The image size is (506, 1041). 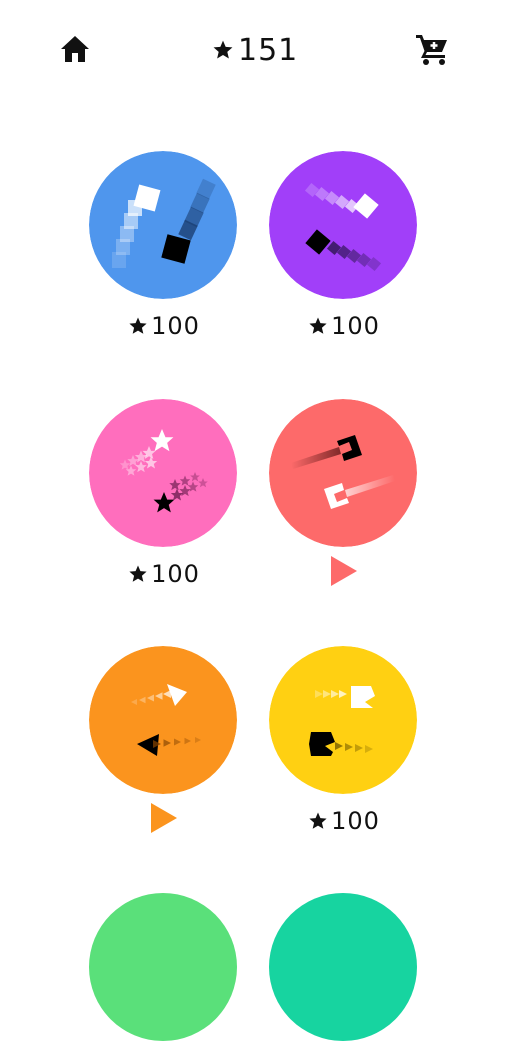 I want to click on arrow-trail-icon, so click(x=163, y=720).